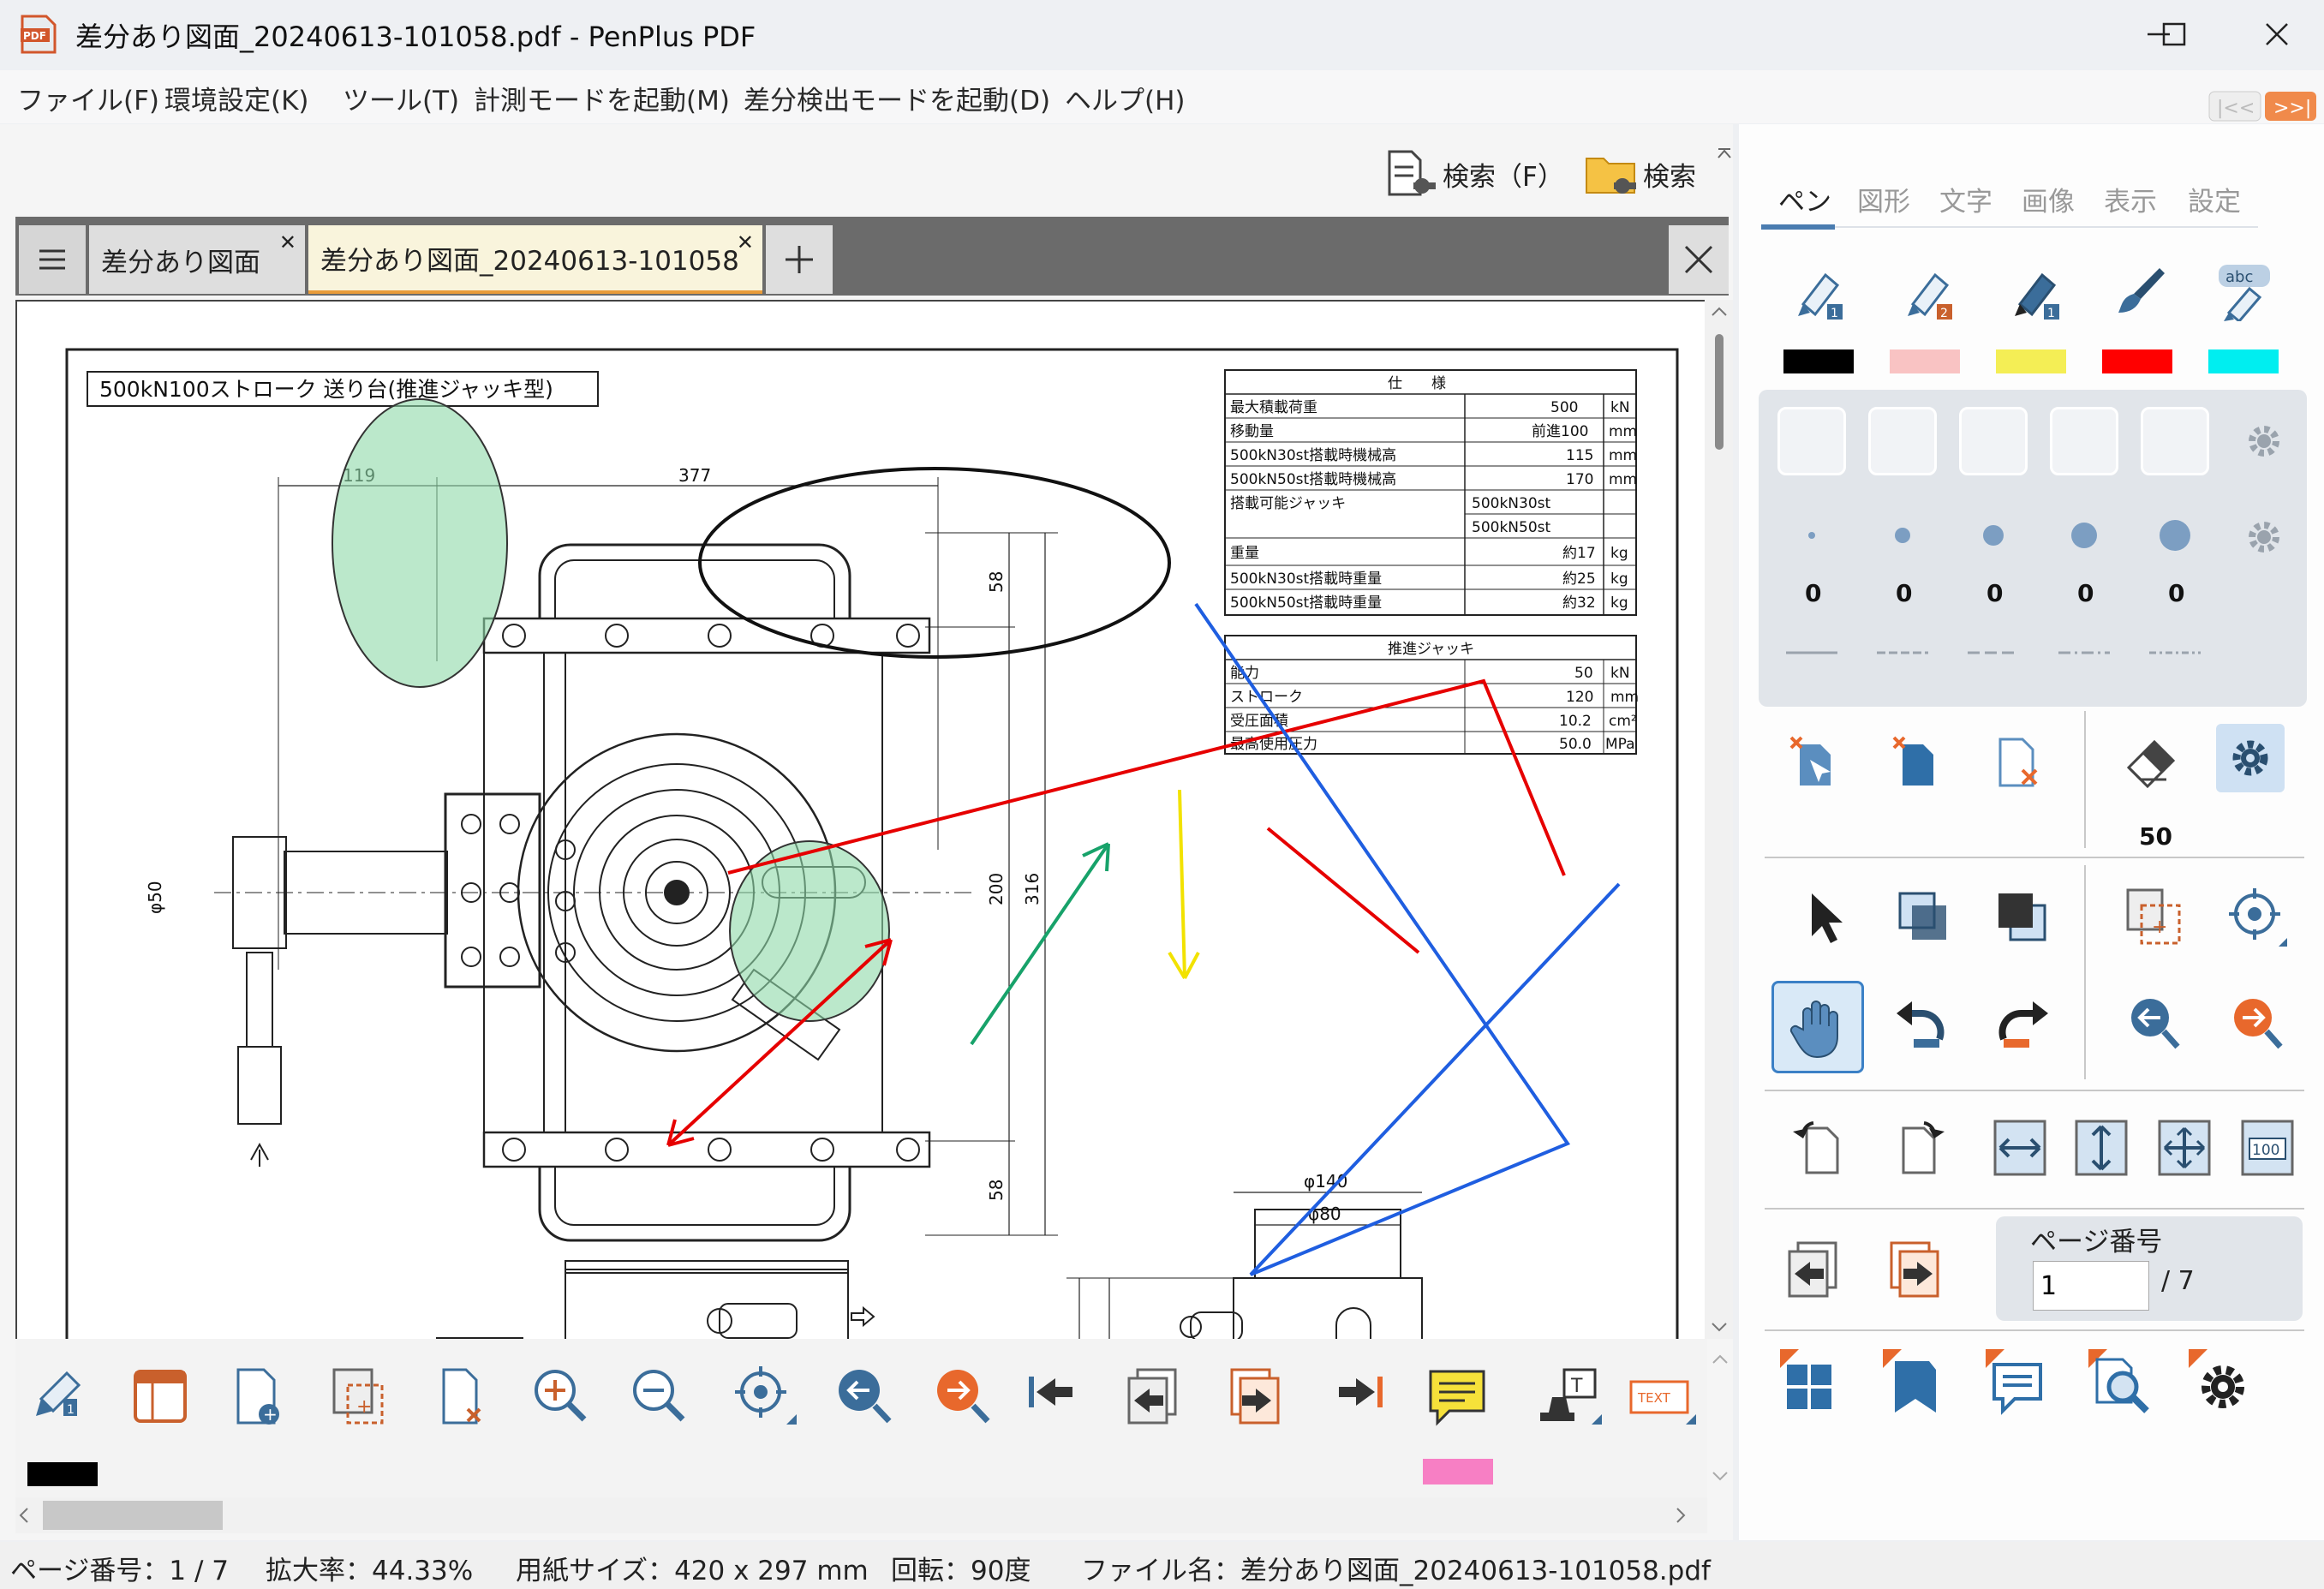  Describe the element at coordinates (766, 1395) in the screenshot. I see `zoom-fit-icon` at that location.